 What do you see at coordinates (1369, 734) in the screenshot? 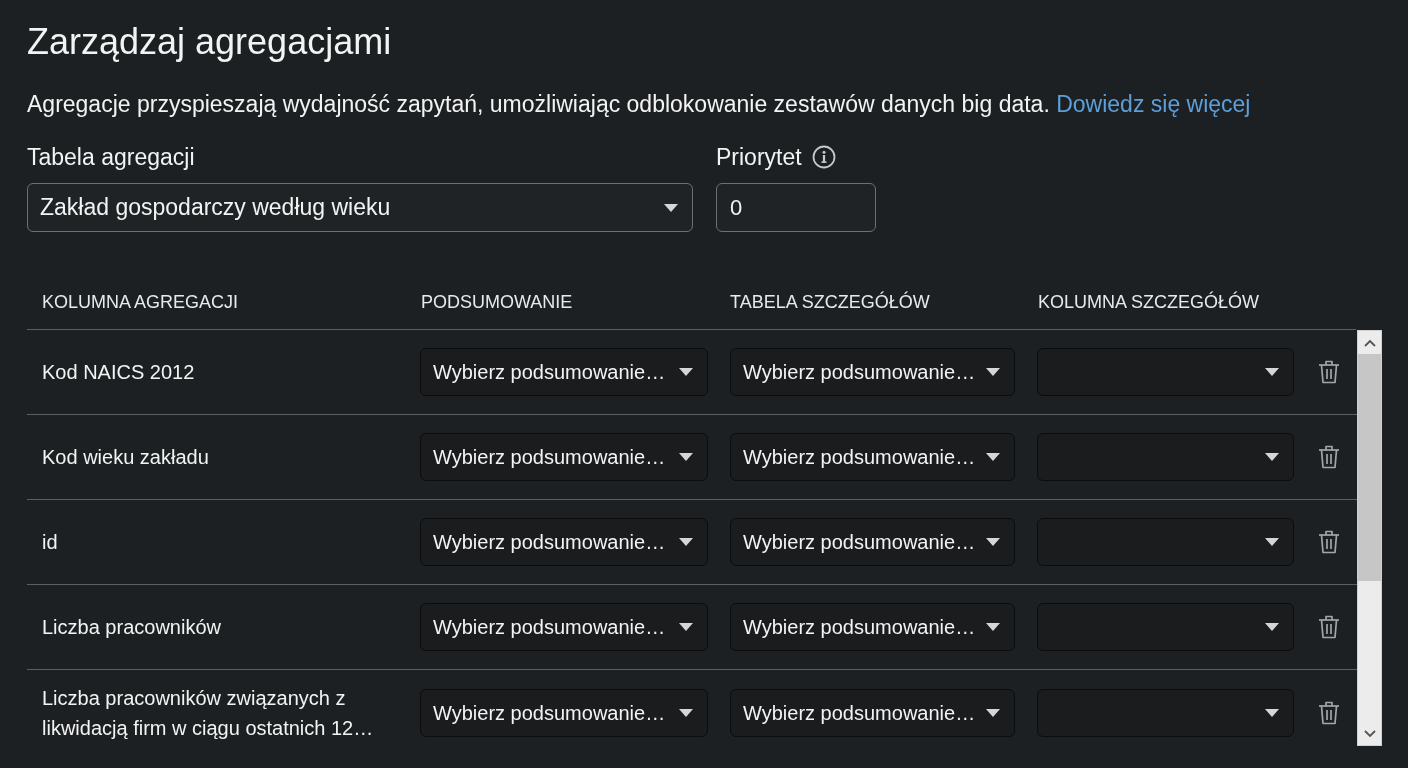
I see `chevron-down-icon` at bounding box center [1369, 734].